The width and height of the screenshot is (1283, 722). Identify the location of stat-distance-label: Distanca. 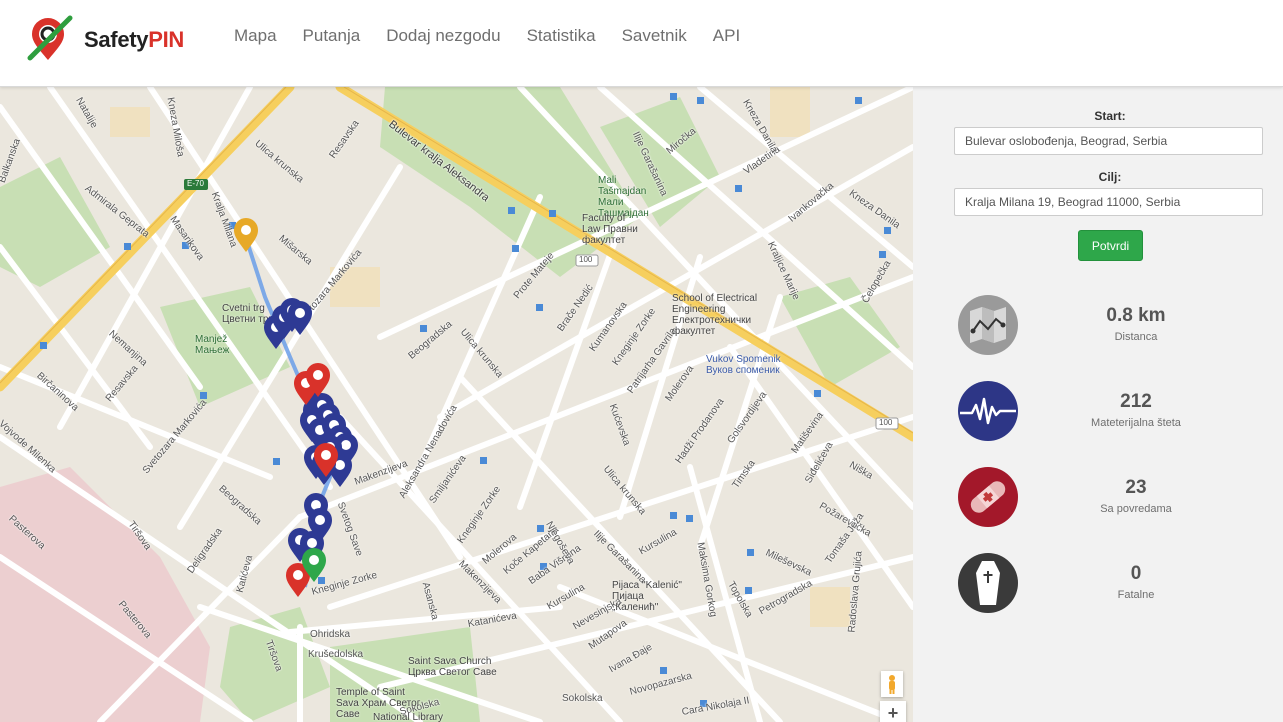
(1136, 337).